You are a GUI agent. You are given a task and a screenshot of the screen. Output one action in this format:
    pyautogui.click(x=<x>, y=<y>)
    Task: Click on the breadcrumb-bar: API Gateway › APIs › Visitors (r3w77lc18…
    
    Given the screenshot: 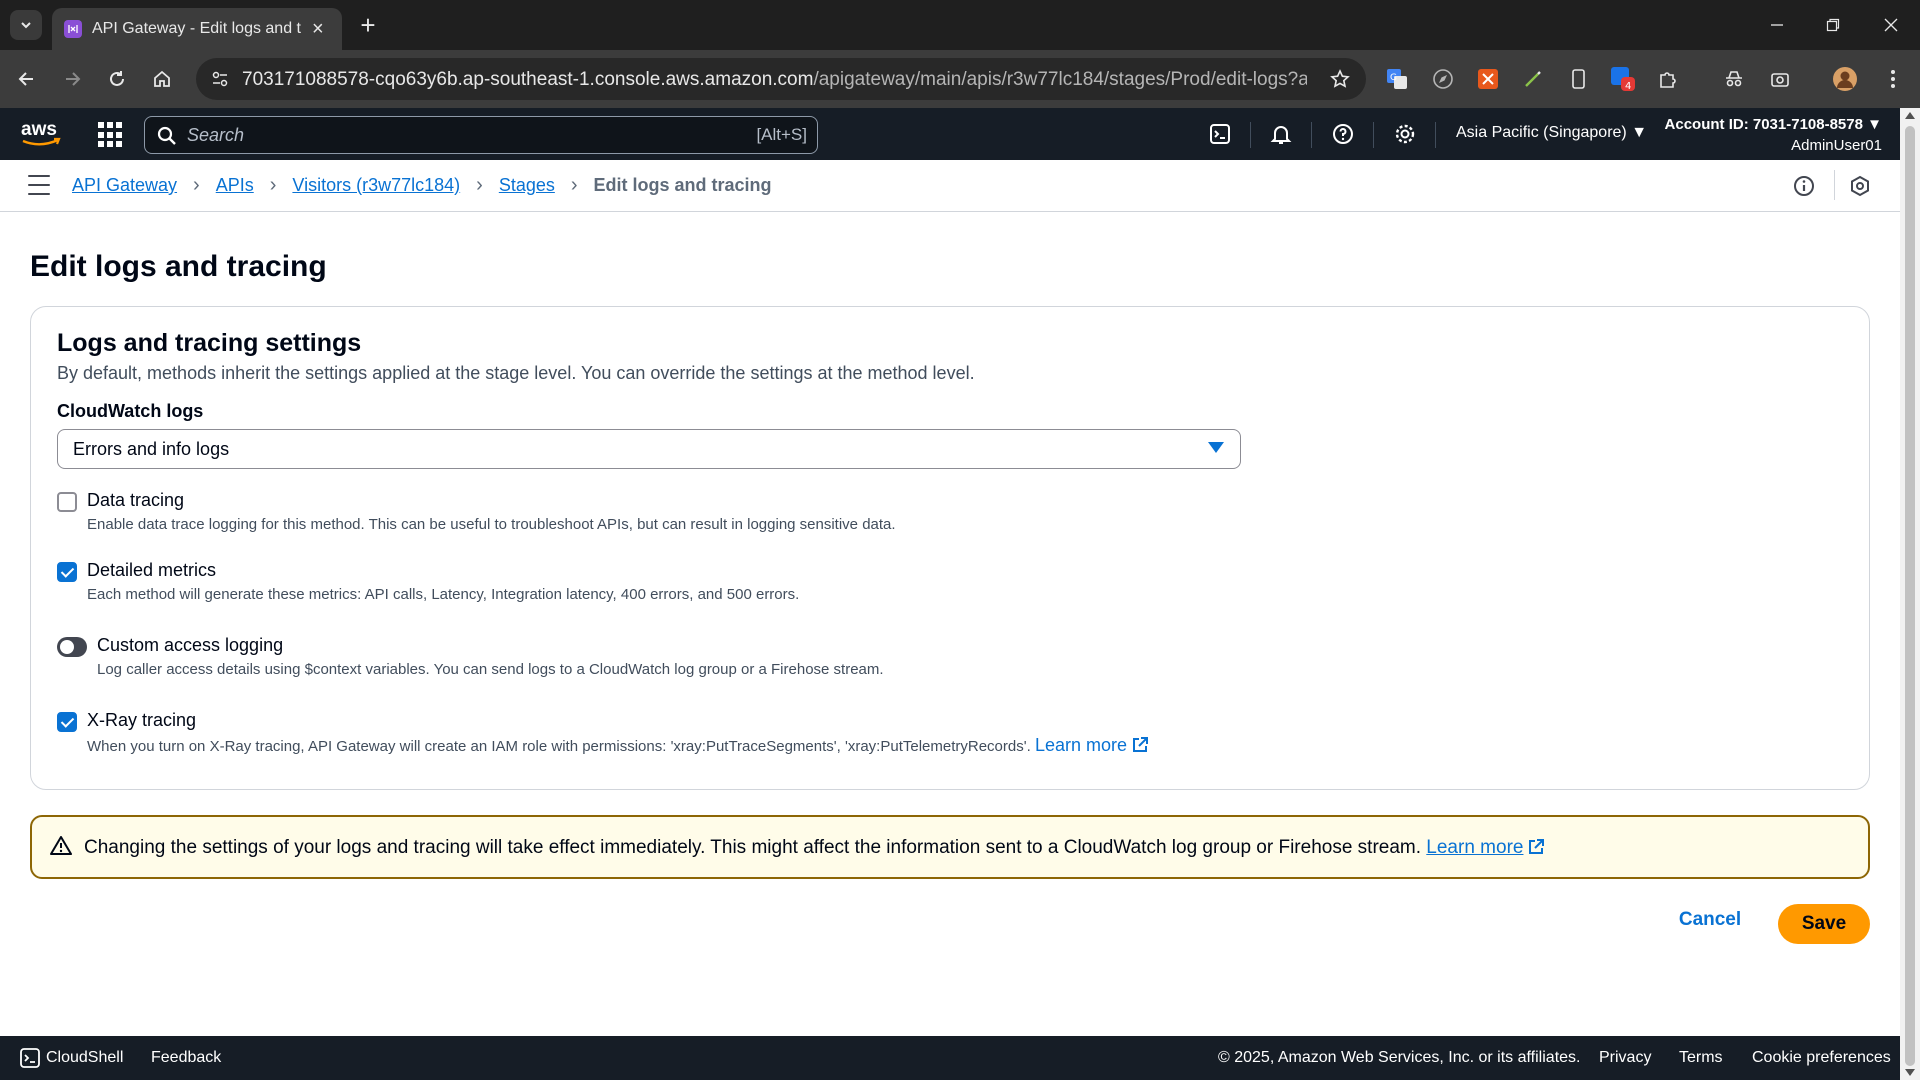 What is the action you would take?
    pyautogui.click(x=950, y=186)
    